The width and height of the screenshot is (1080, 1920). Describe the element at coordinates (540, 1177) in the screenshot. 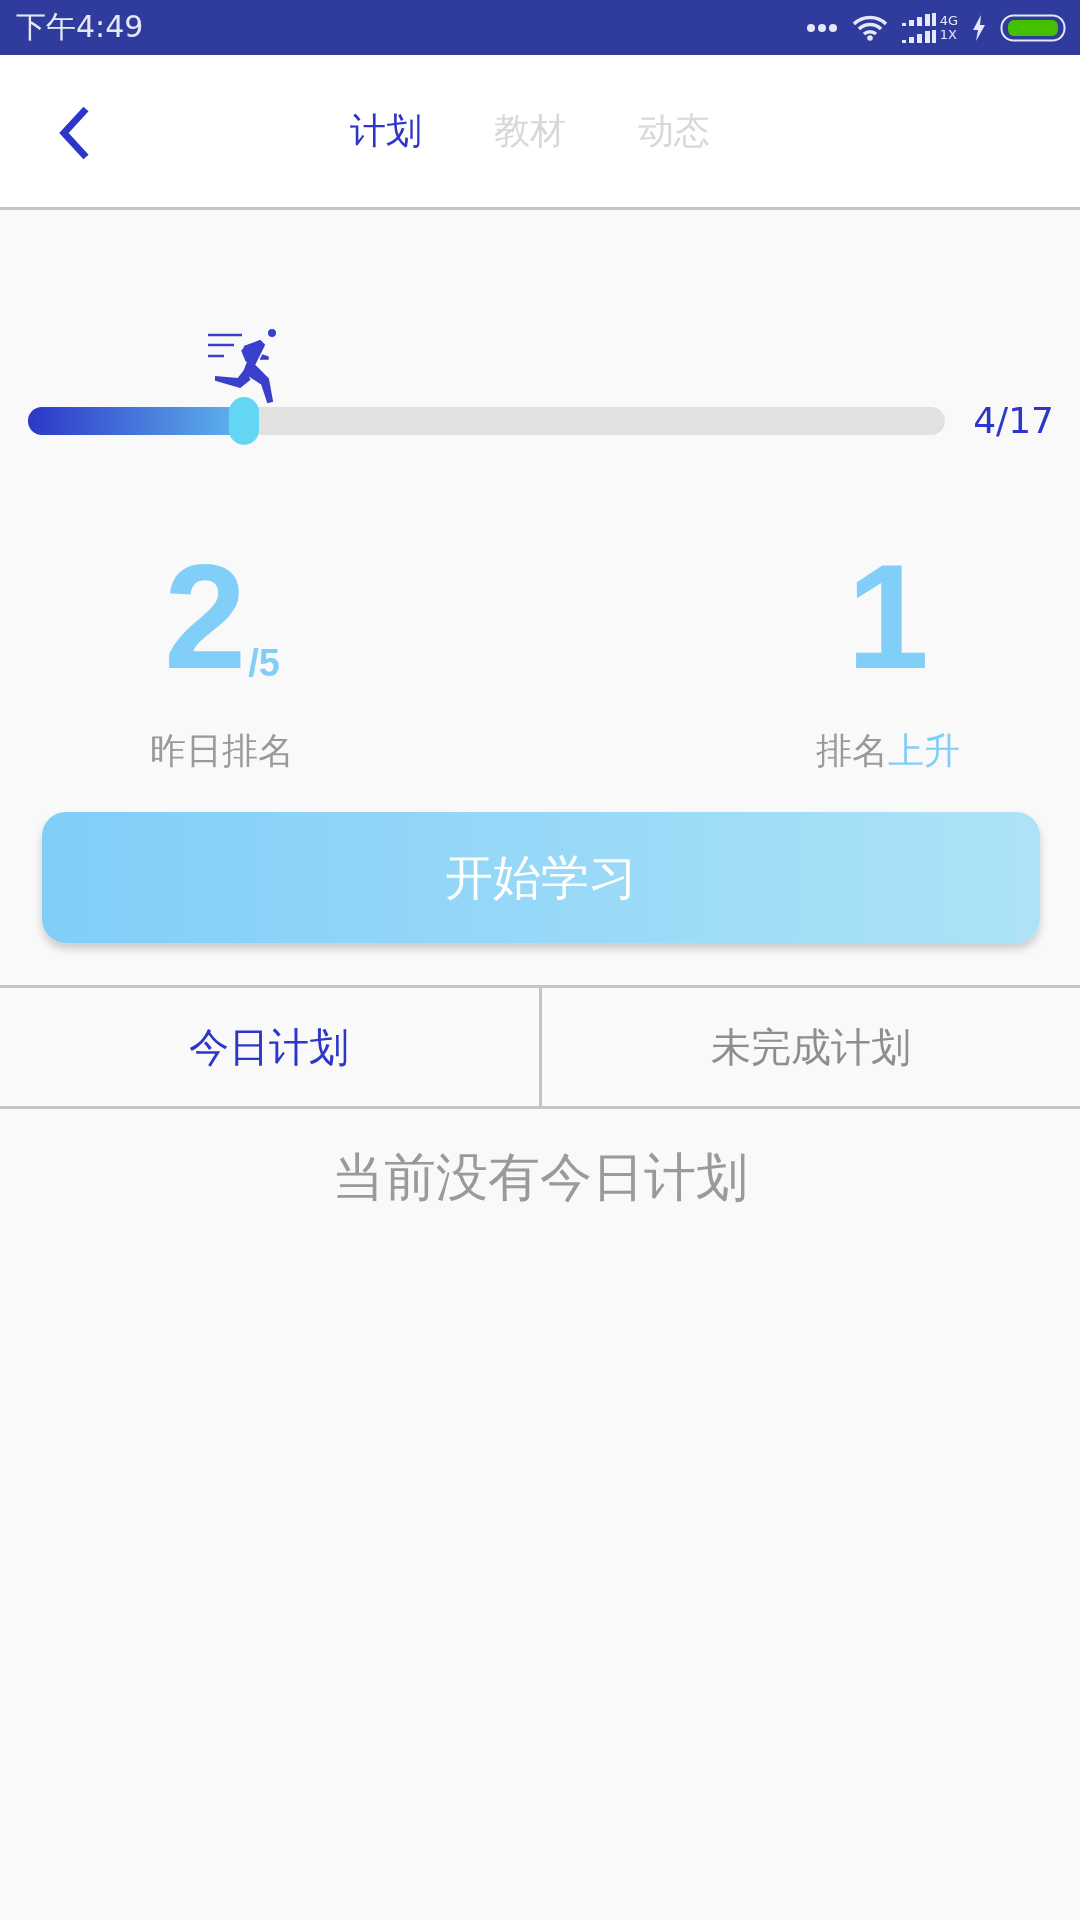

I see `empty-message: 当前没有今日计划` at that location.